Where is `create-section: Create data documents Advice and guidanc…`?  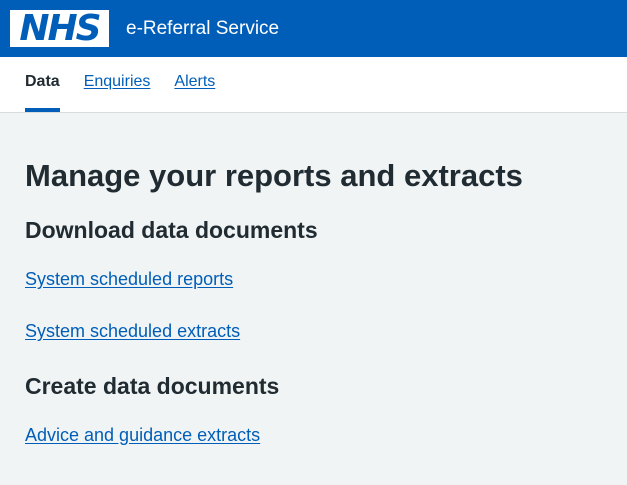 create-section: Create data documents Advice and guidanc… is located at coordinates (313, 409).